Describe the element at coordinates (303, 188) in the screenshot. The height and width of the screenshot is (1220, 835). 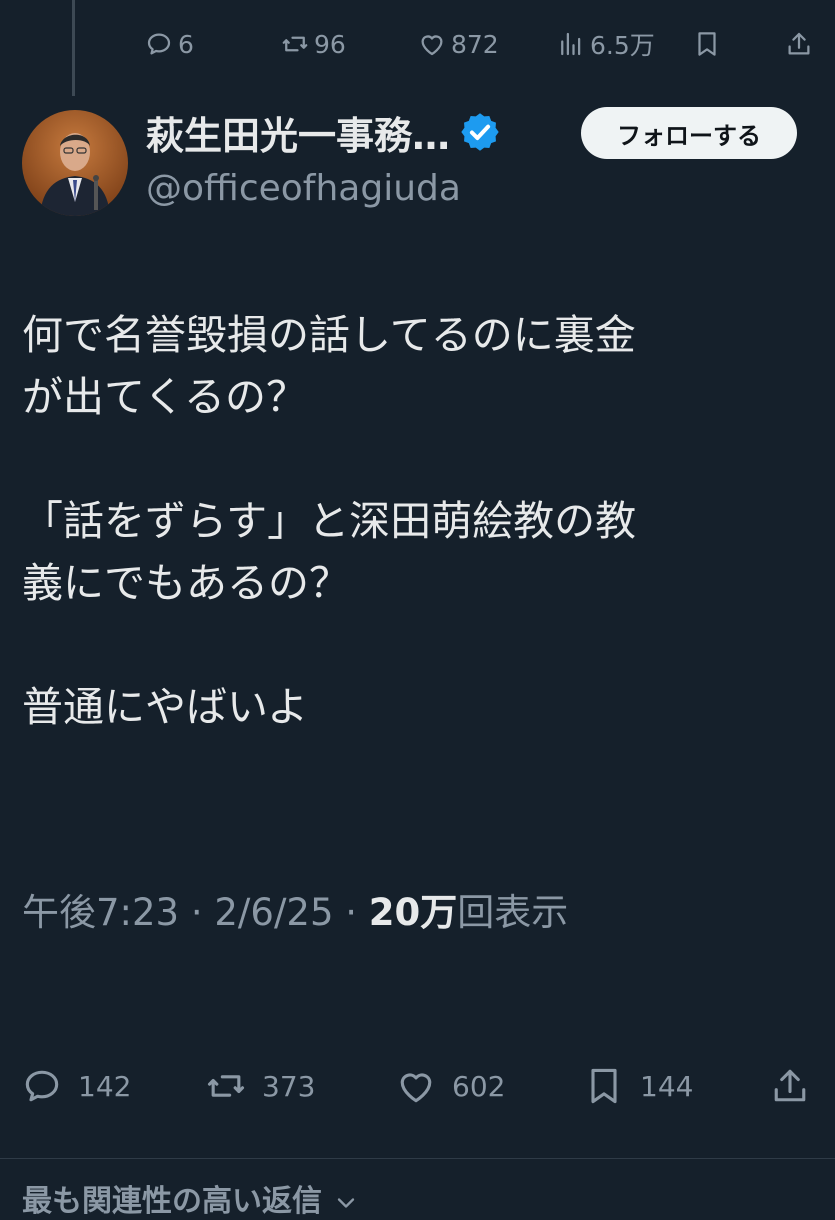
I see `author-handle: @officeofhagiuda` at that location.